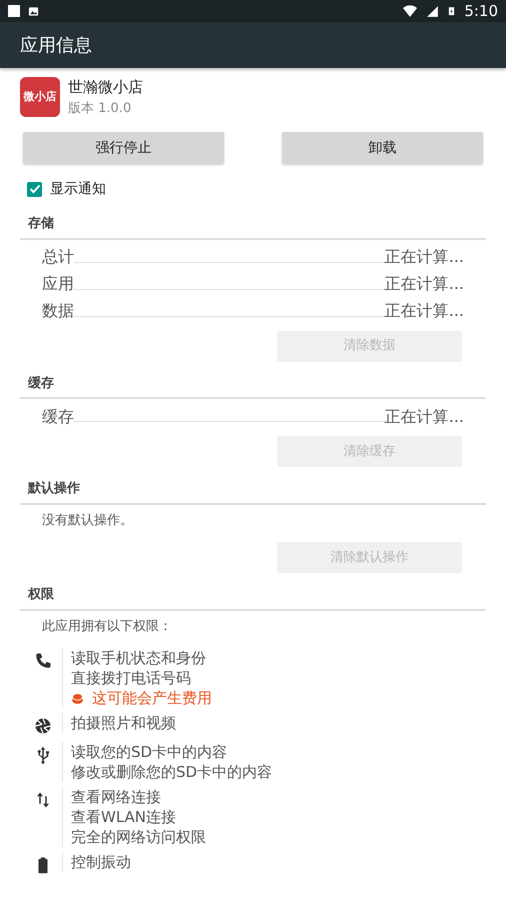  Describe the element at coordinates (123, 148) in the screenshot. I see `action-button: 强行停止` at that location.